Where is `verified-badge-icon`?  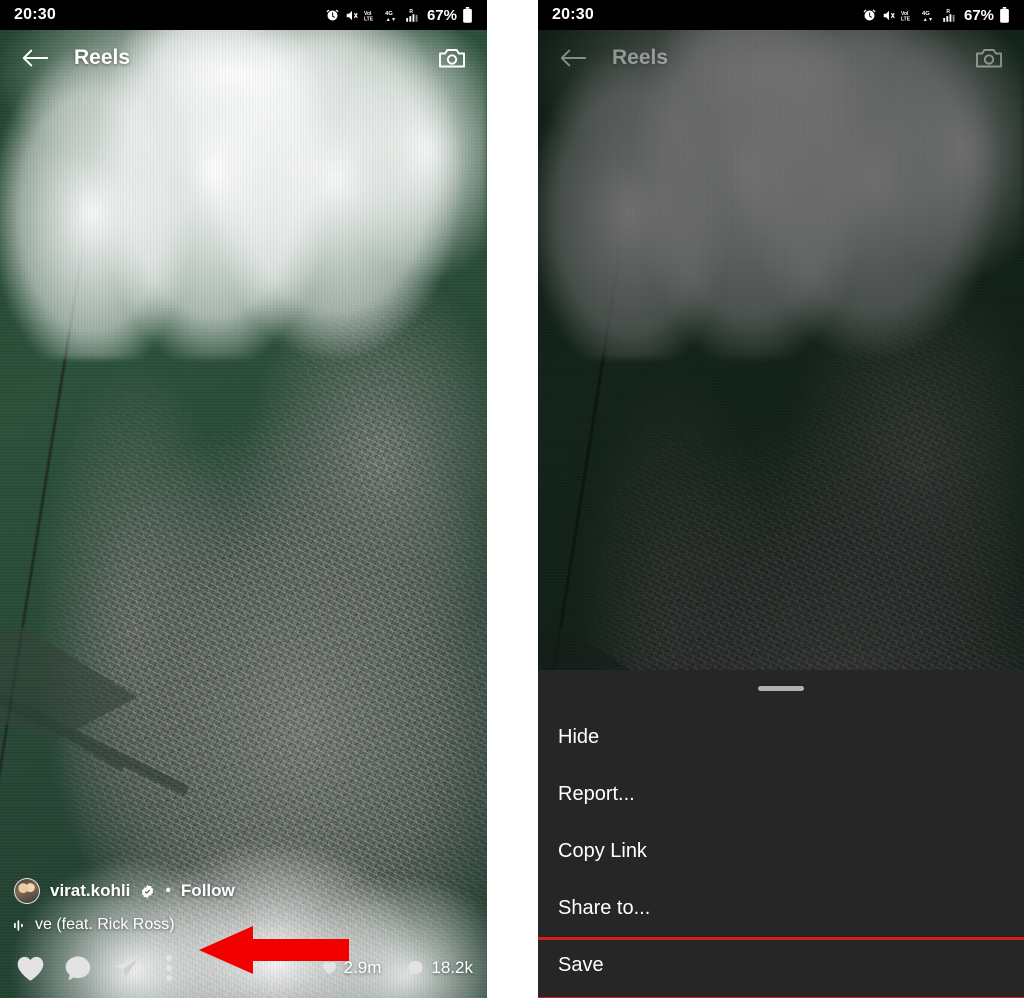
verified-badge-icon is located at coordinates (148, 891).